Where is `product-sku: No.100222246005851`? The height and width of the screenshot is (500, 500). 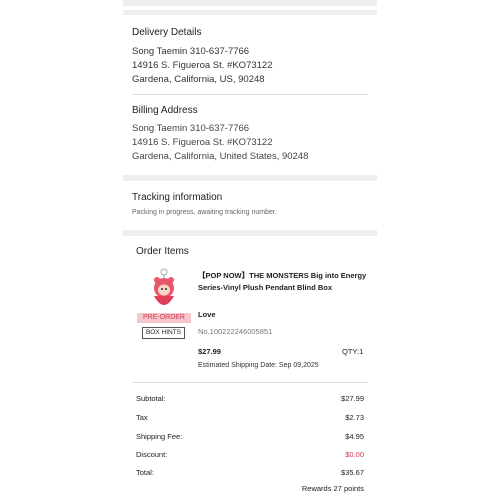 product-sku: No.100222246005851 is located at coordinates (235, 331).